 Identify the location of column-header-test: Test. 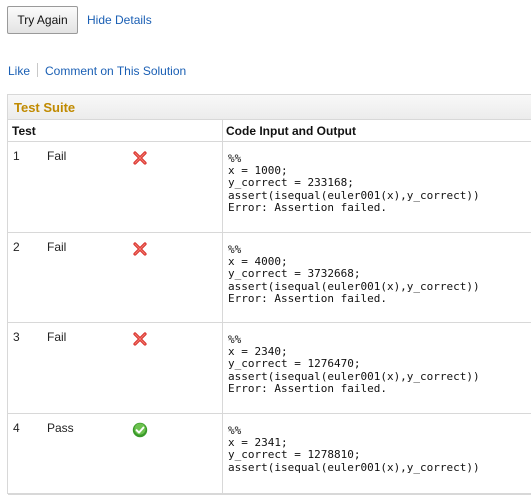
(24, 131).